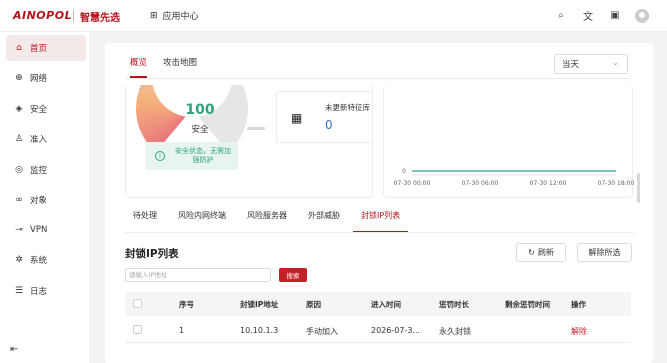 This screenshot has width=667, height=363. Describe the element at coordinates (642, 15) in the screenshot. I see `avatar-icon` at that location.